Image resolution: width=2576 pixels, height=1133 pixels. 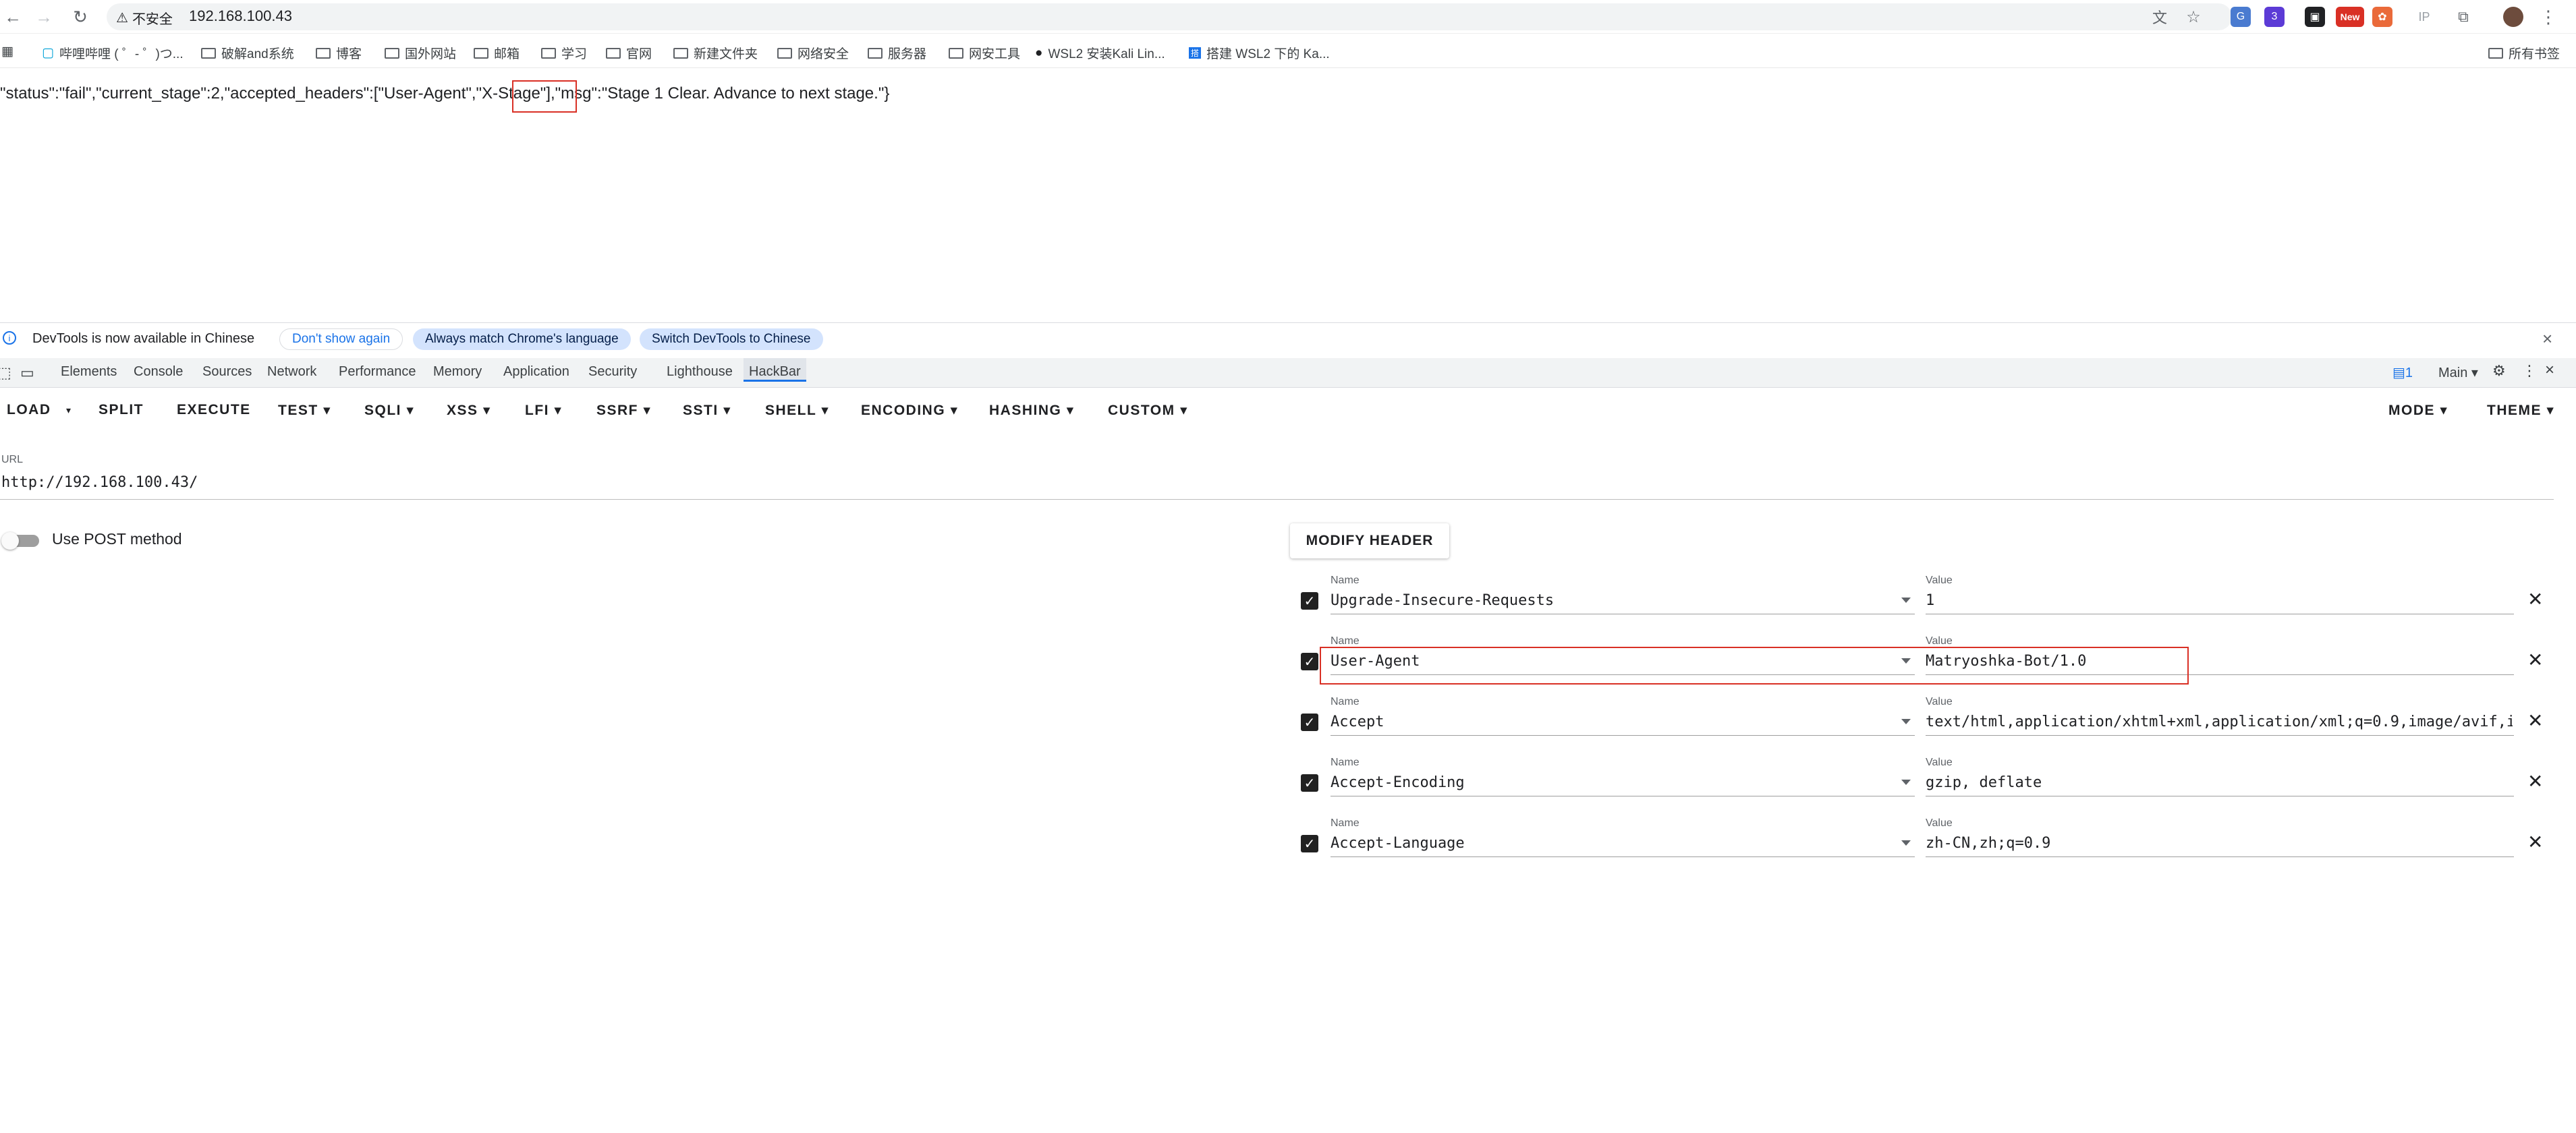 I want to click on modify-header-button: MODIFY HEADER, so click(x=1369, y=540).